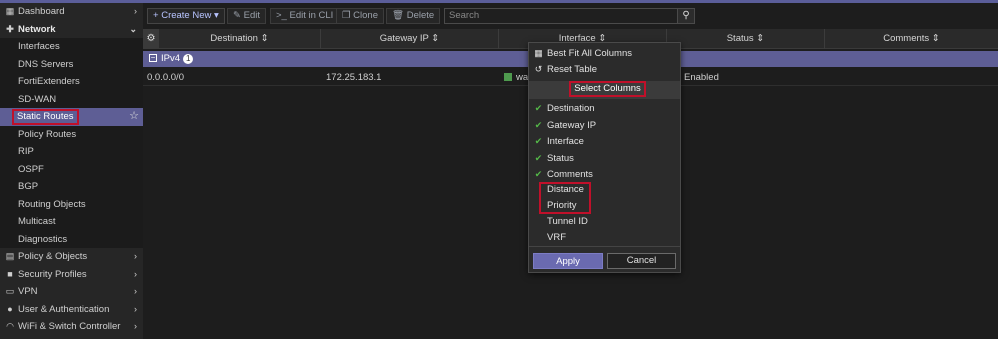  Describe the element at coordinates (565, 198) in the screenshot. I see `highlight-box` at that location.